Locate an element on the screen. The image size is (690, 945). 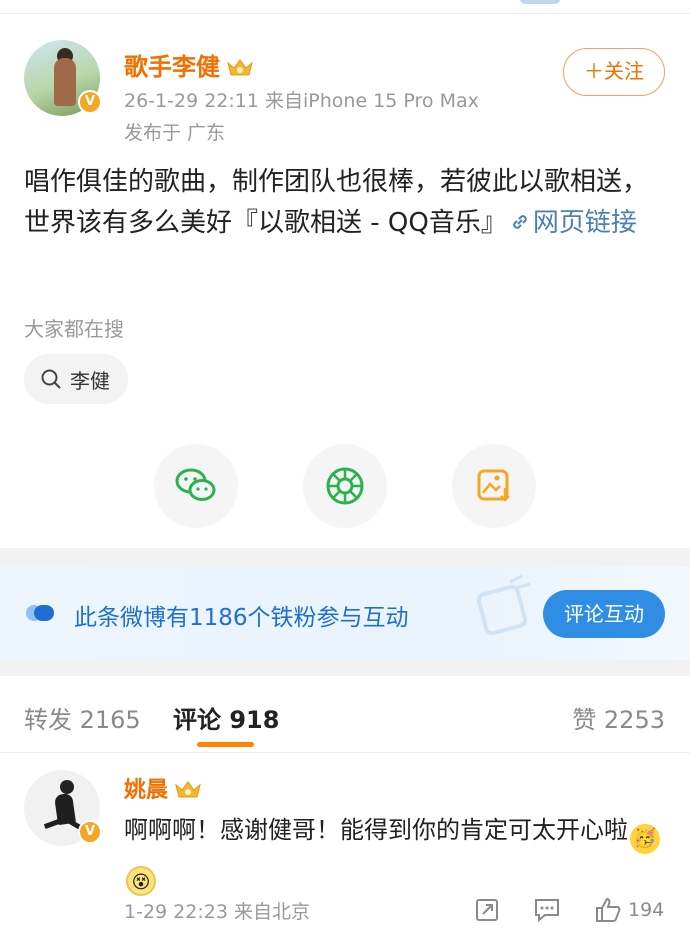
save-image-icon is located at coordinates (493, 485).